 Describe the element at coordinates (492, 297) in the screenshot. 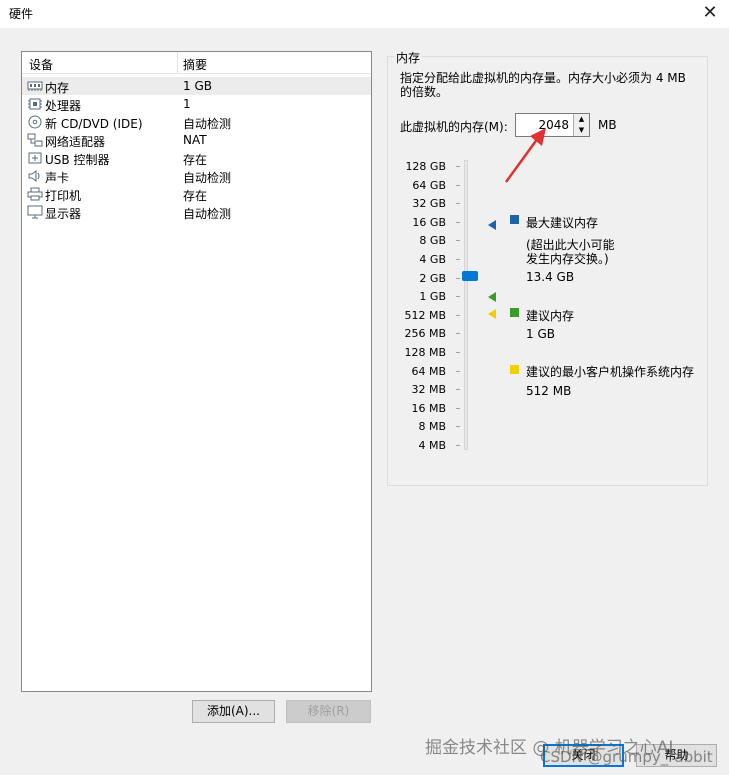

I see `recommended-marker` at that location.